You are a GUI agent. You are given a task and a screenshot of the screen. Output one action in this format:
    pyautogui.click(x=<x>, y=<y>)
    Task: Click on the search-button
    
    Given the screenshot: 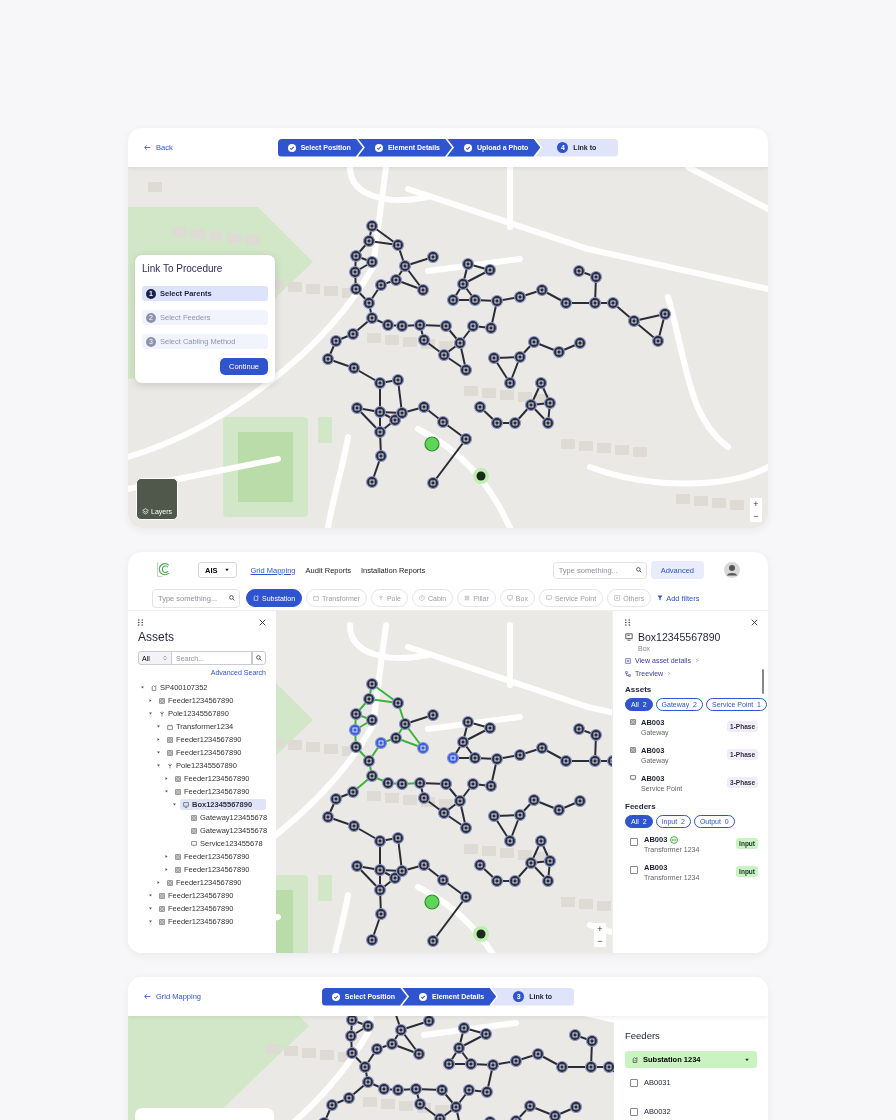 What is the action you would take?
    pyautogui.click(x=259, y=658)
    